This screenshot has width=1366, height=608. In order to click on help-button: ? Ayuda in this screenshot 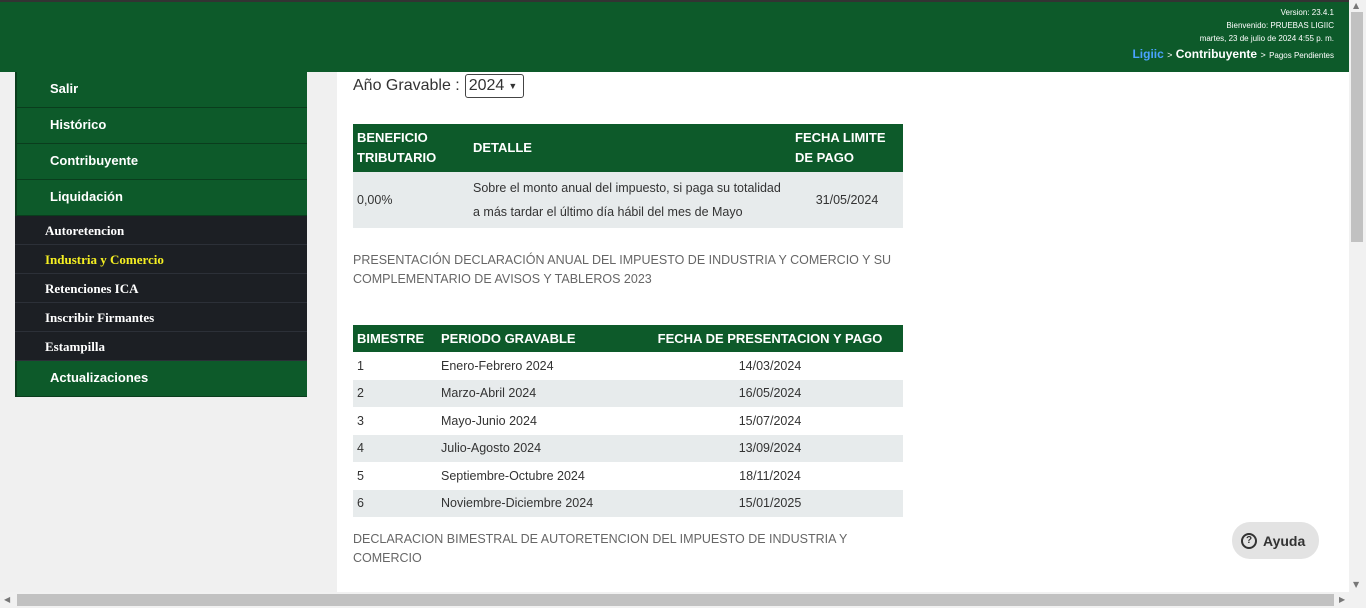, I will do `click(1275, 540)`.